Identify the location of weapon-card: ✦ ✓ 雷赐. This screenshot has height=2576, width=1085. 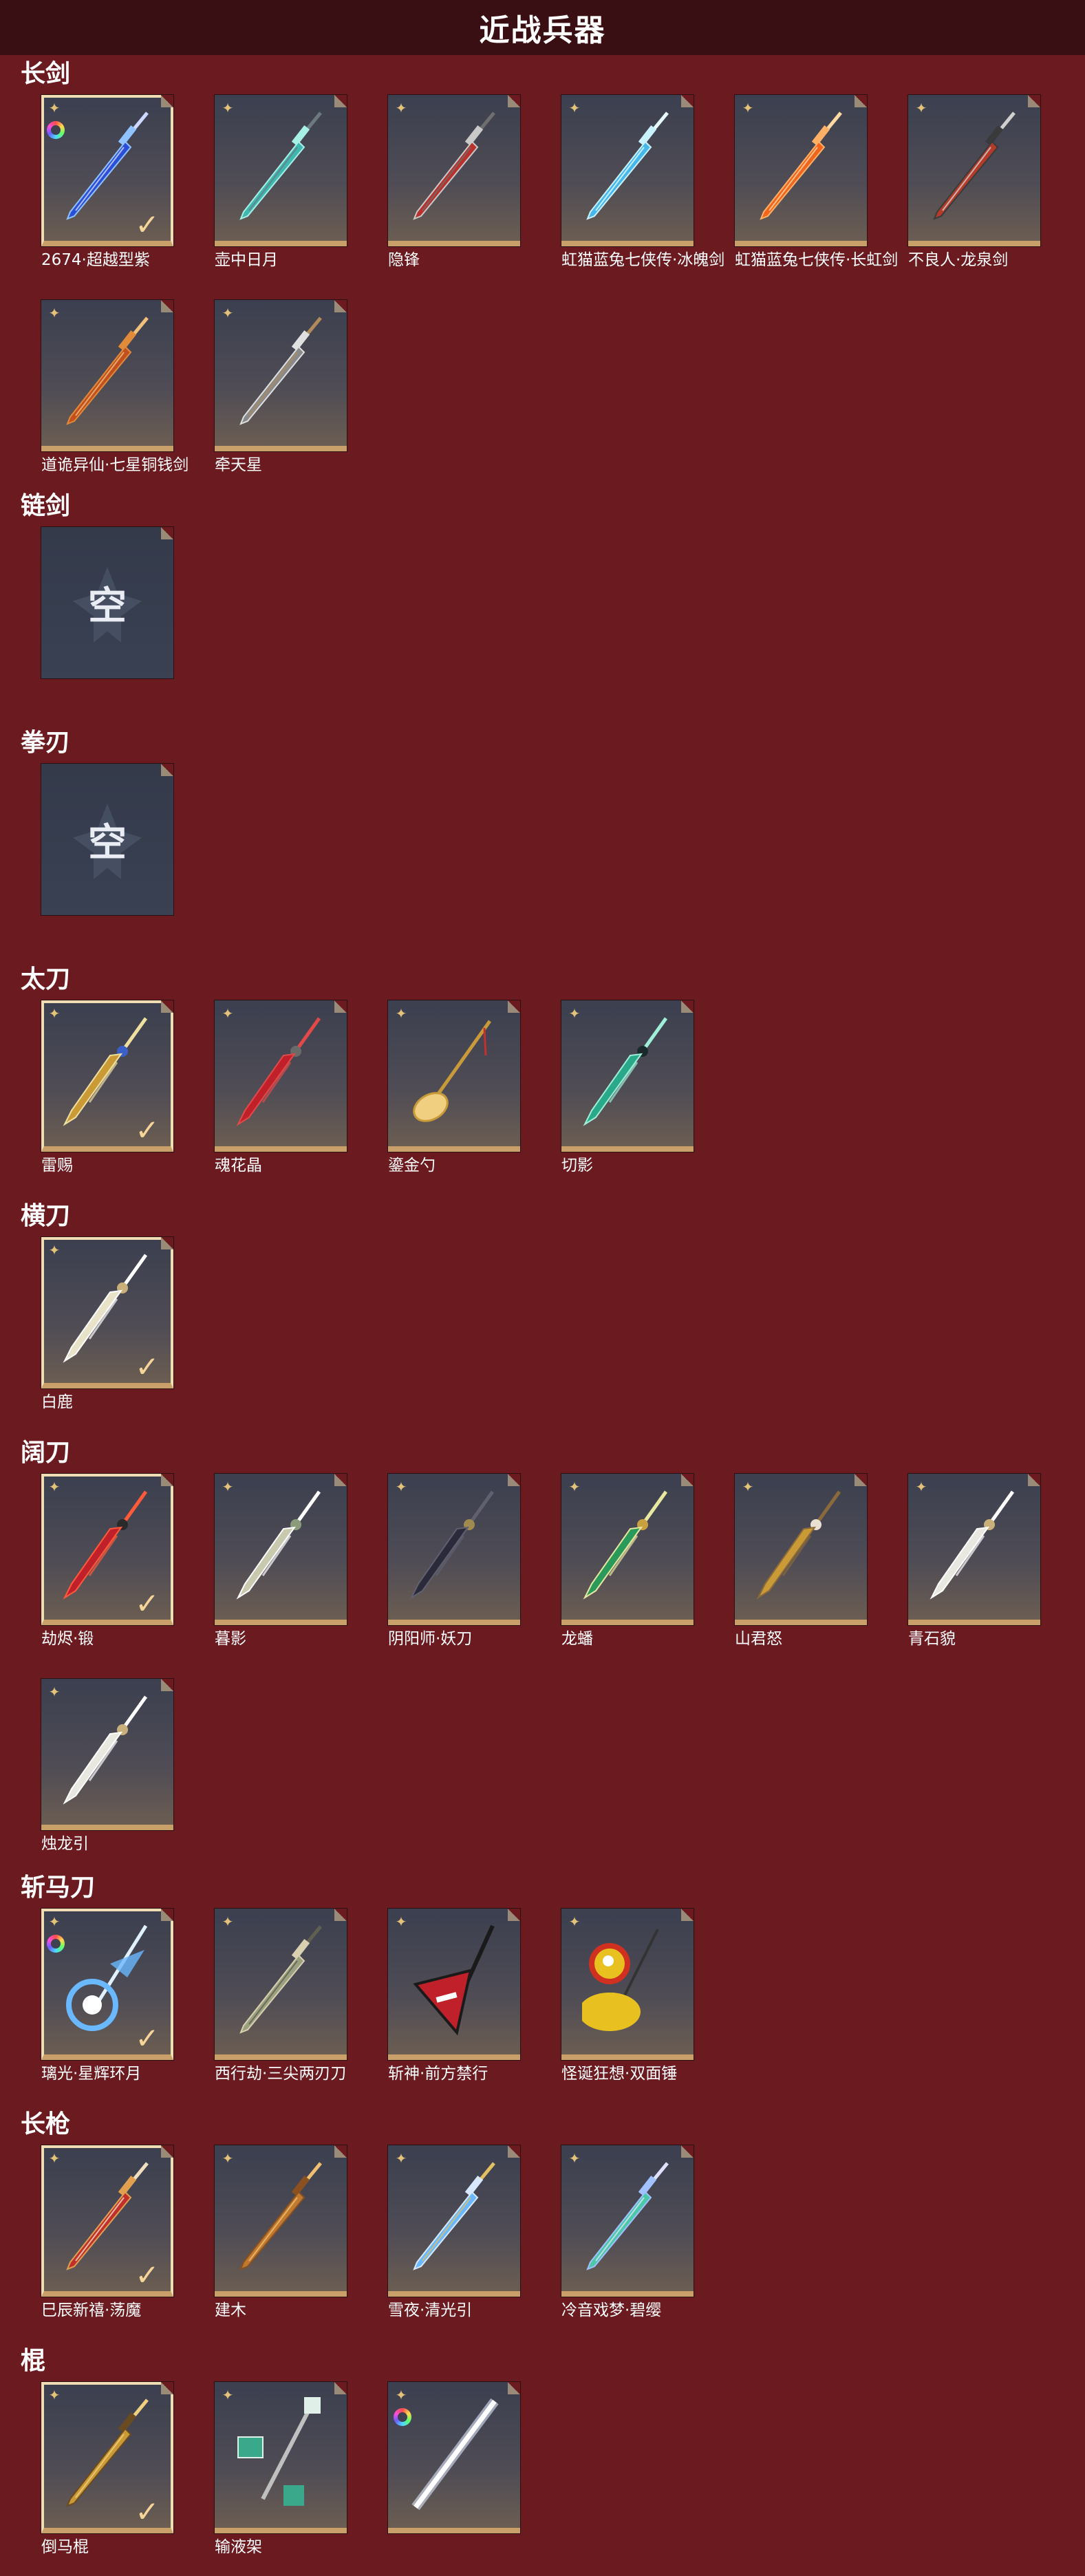
(107, 1087).